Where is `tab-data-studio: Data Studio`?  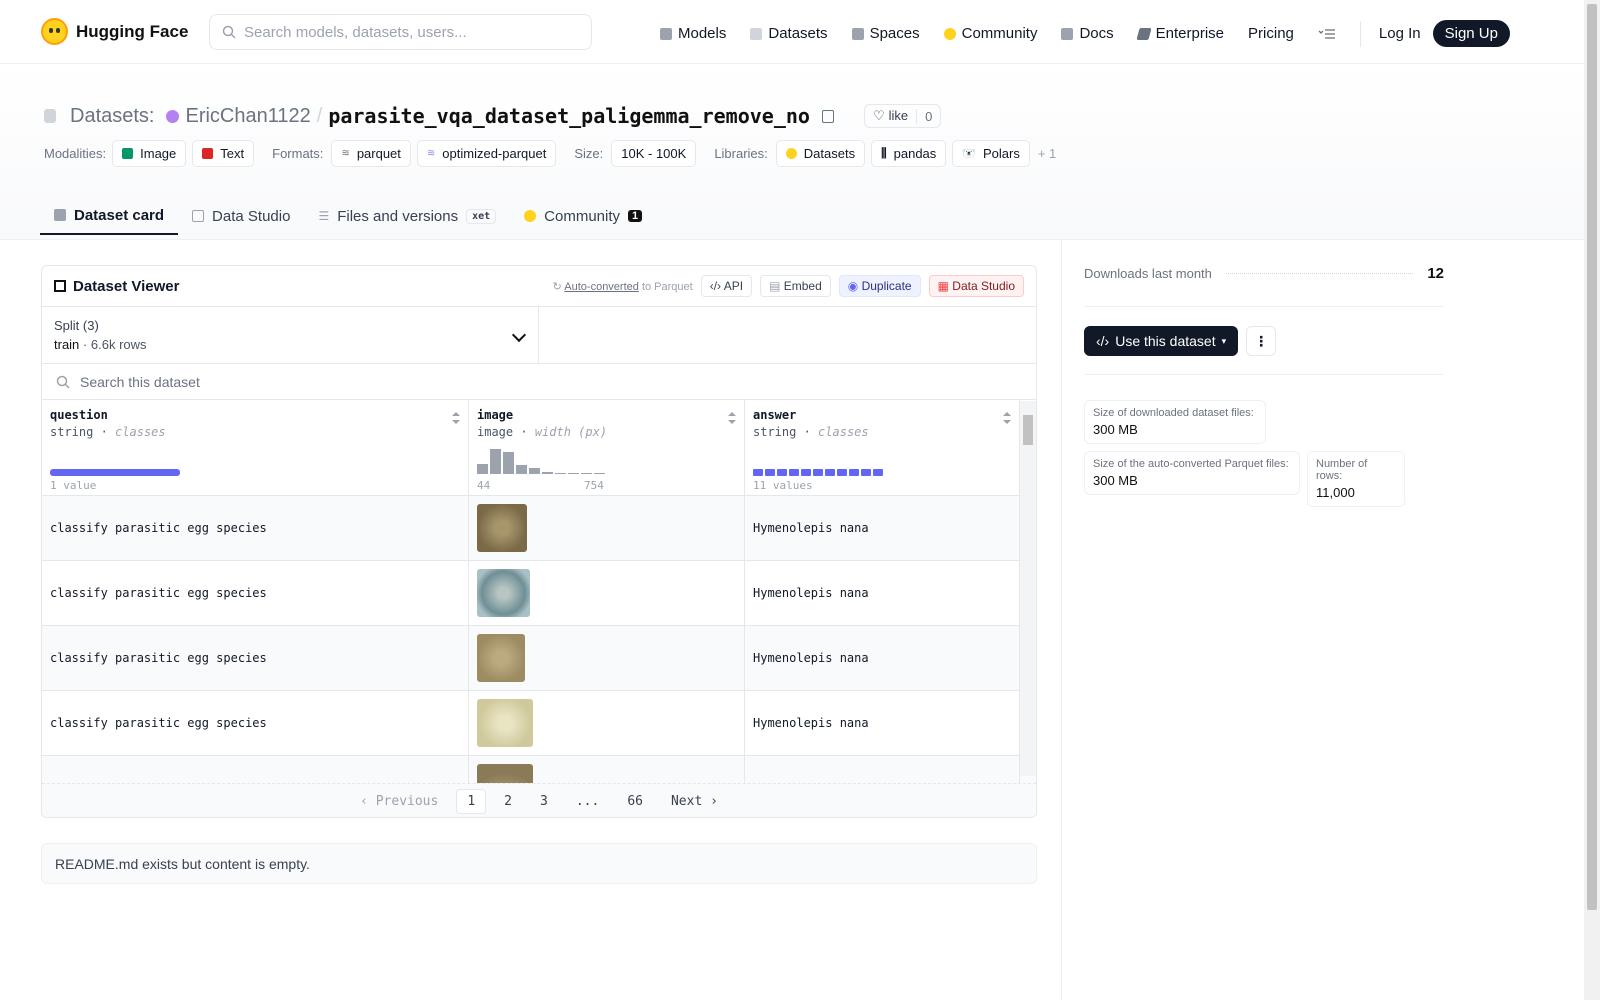
tab-data-studio: Data Studio is located at coordinates (241, 216).